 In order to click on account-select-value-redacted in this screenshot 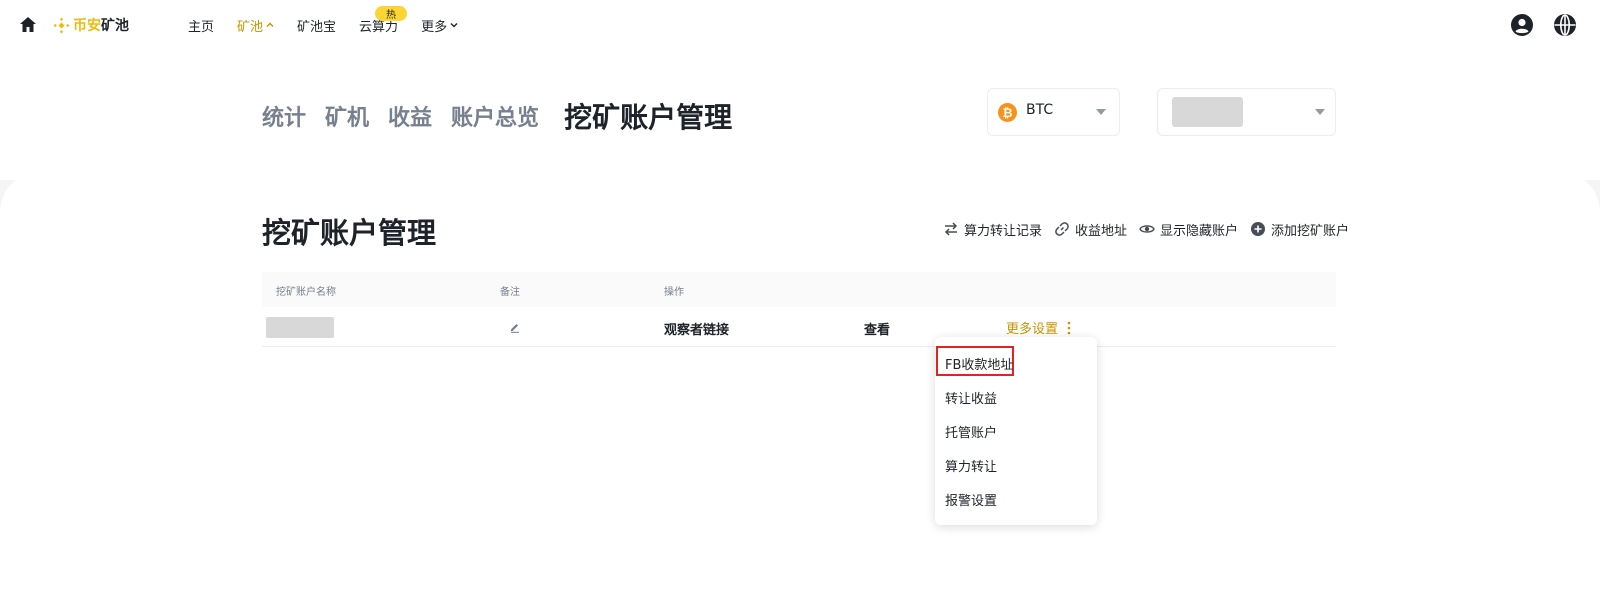, I will do `click(1207, 112)`.